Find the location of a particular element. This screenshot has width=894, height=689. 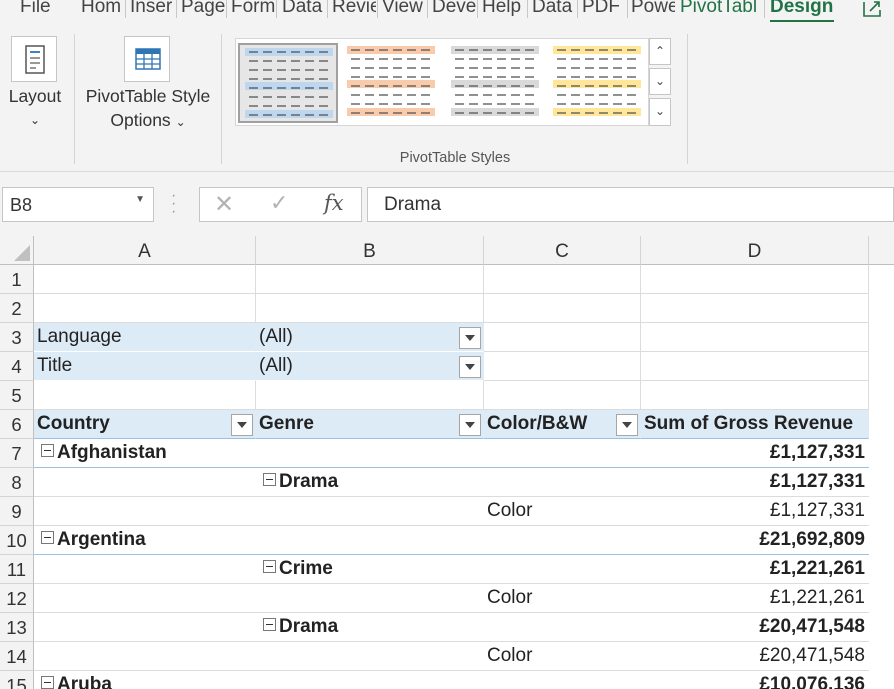

share-icon is located at coordinates (872, 9).